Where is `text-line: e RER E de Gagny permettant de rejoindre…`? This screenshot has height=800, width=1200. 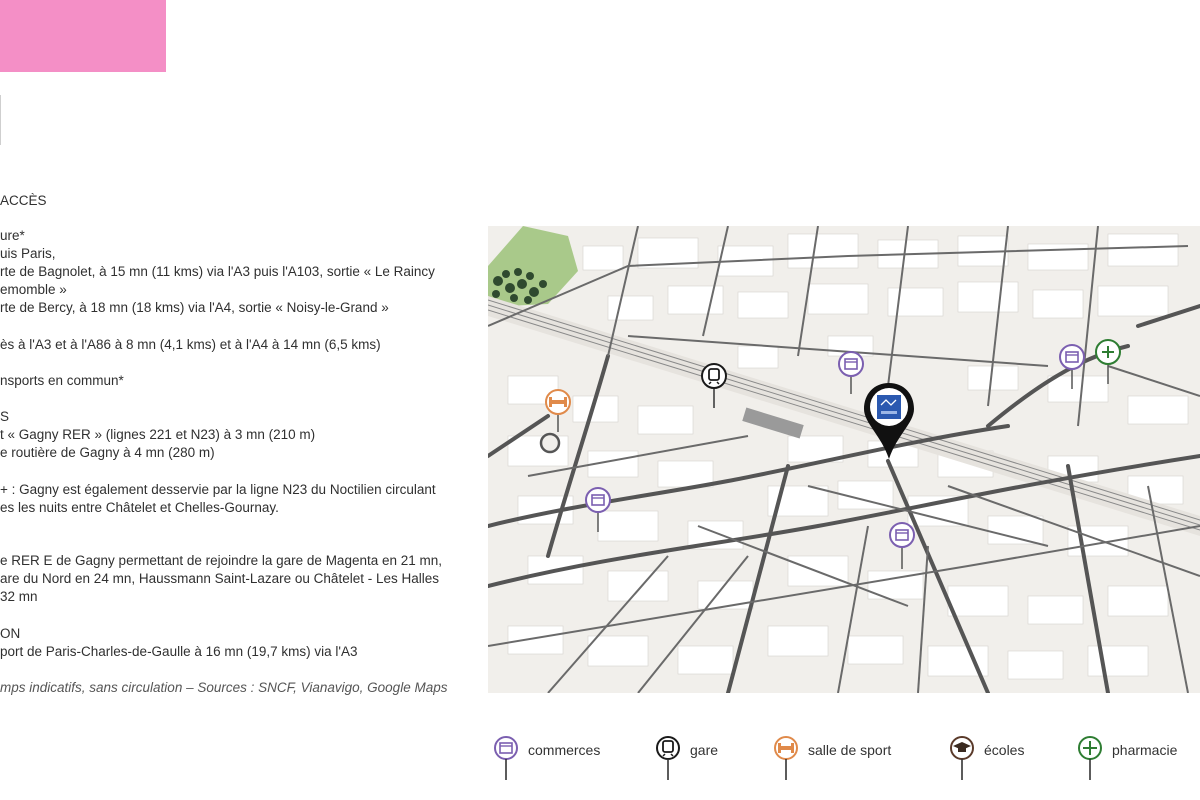 text-line: e RER E de Gagny permettant de rejoindre… is located at coordinates (221, 560).